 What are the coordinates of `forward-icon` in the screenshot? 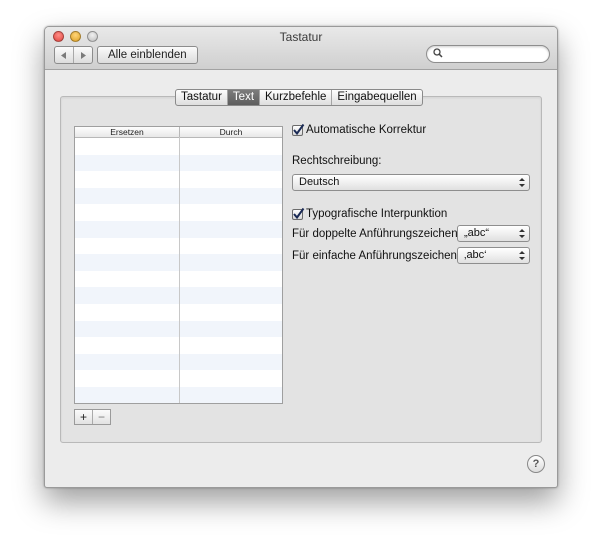 It's located at (83, 55).